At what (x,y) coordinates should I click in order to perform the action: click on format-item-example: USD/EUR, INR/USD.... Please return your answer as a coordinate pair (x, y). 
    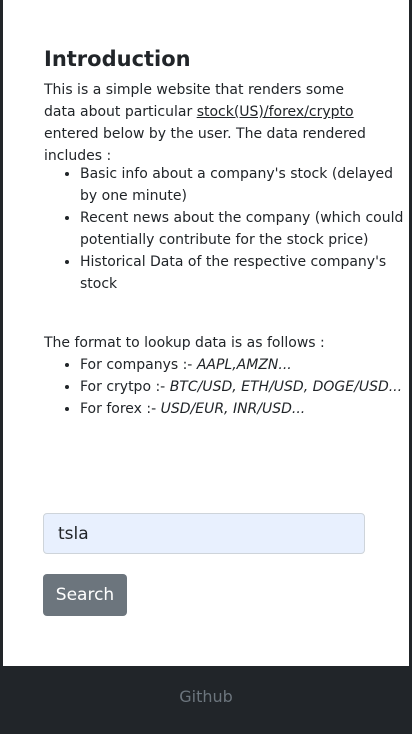
    Looking at the image, I should click on (233, 409).